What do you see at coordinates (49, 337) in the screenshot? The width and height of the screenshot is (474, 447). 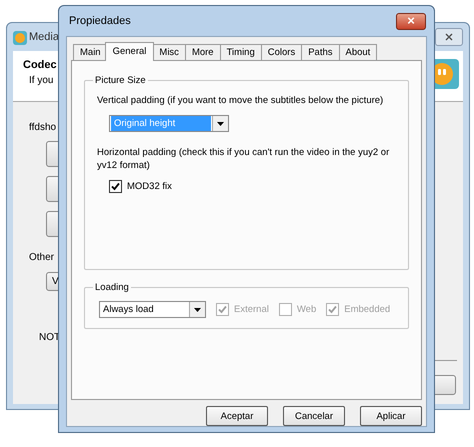 I see `note-label: NOT` at bounding box center [49, 337].